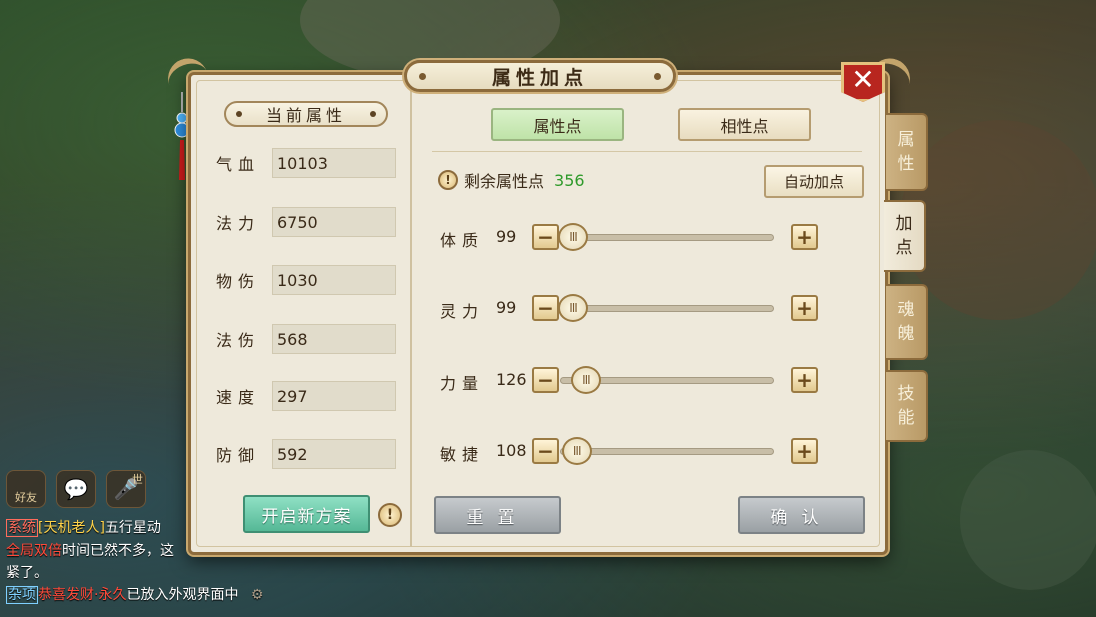  What do you see at coordinates (511, 379) in the screenshot?
I see `allocation-value: 126` at bounding box center [511, 379].